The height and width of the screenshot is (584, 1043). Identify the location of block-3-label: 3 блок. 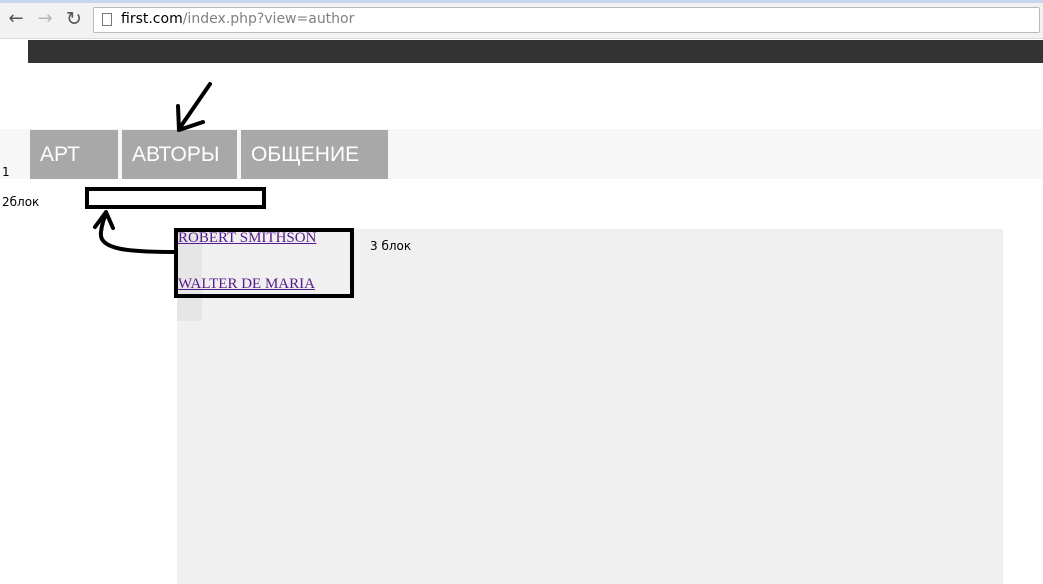
(391, 246).